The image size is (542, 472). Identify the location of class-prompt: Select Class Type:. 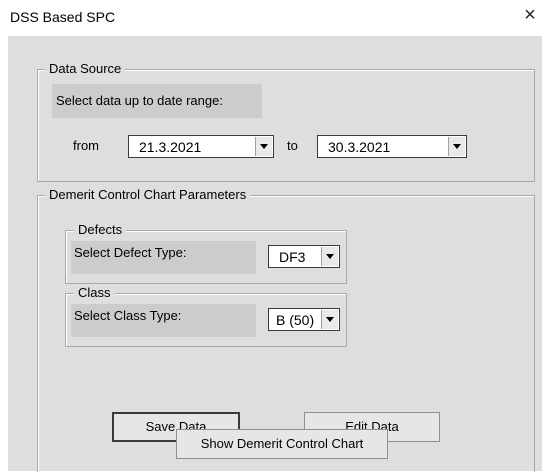
(128, 315).